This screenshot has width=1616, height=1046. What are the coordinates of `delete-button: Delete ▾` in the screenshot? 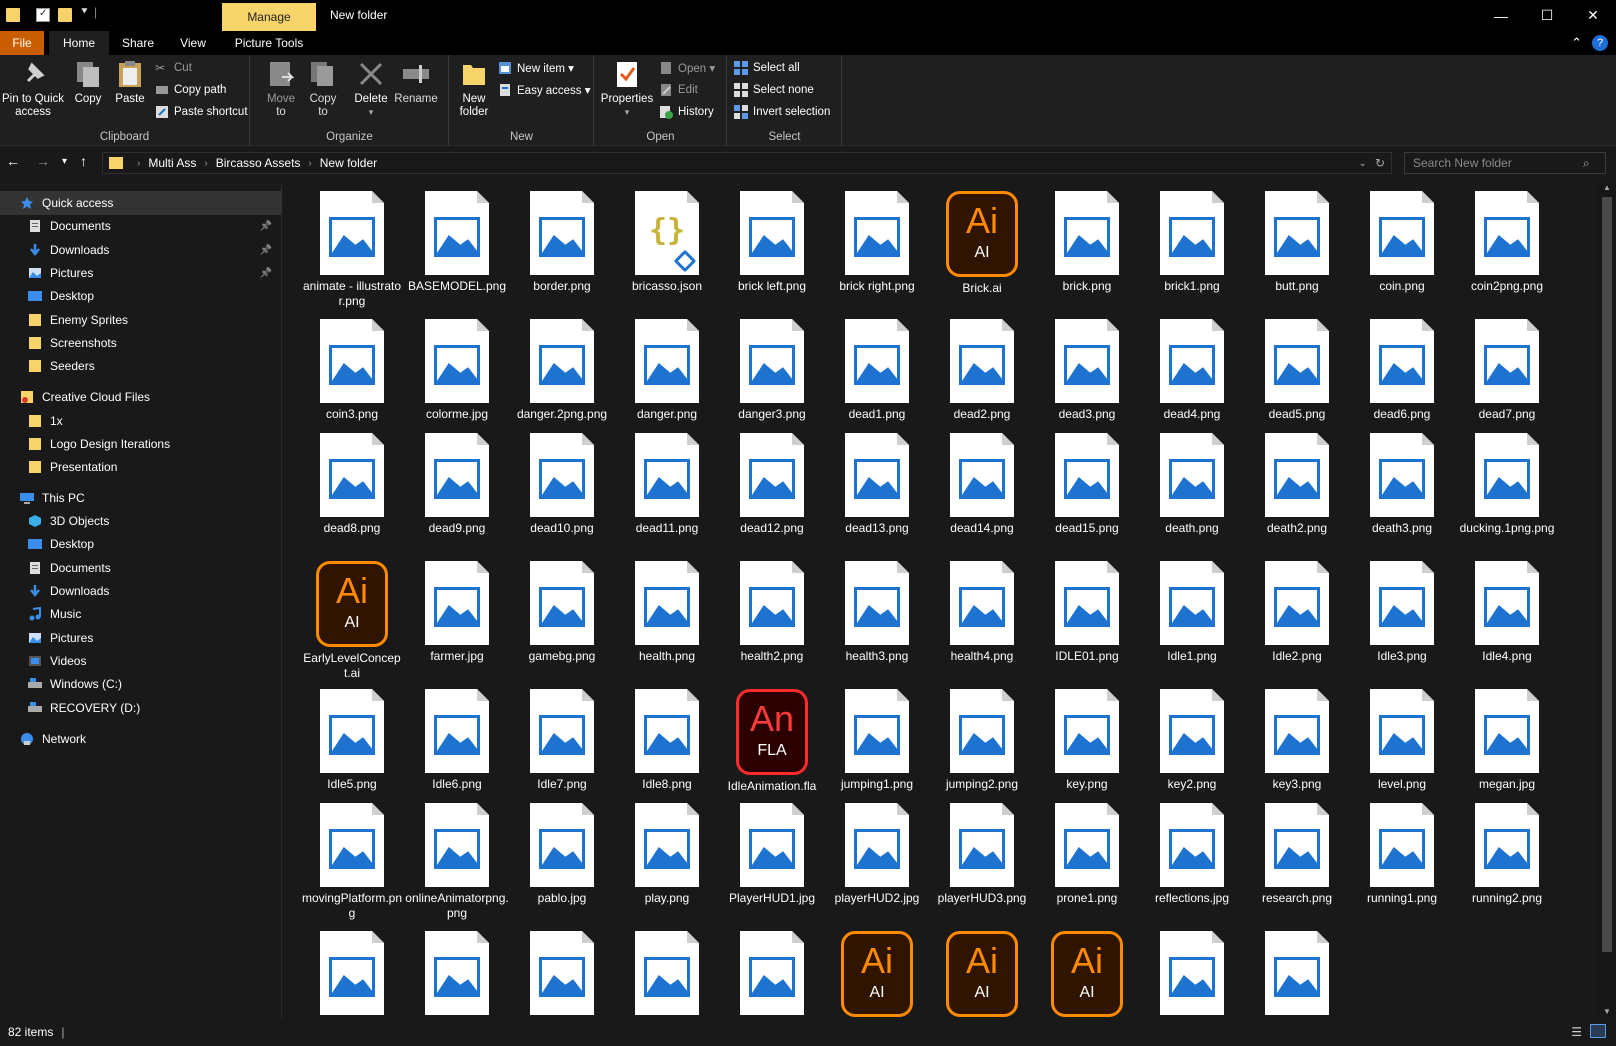 It's located at (371, 89).